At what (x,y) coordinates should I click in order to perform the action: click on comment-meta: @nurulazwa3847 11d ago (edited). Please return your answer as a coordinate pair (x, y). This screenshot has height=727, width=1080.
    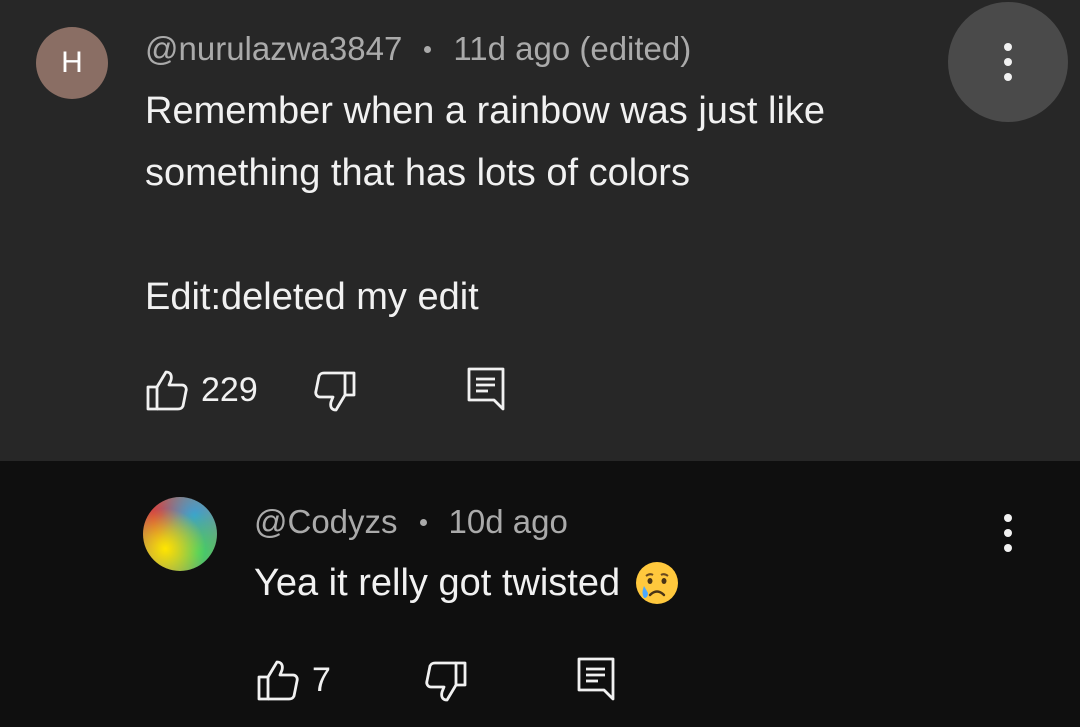
    Looking at the image, I should click on (418, 49).